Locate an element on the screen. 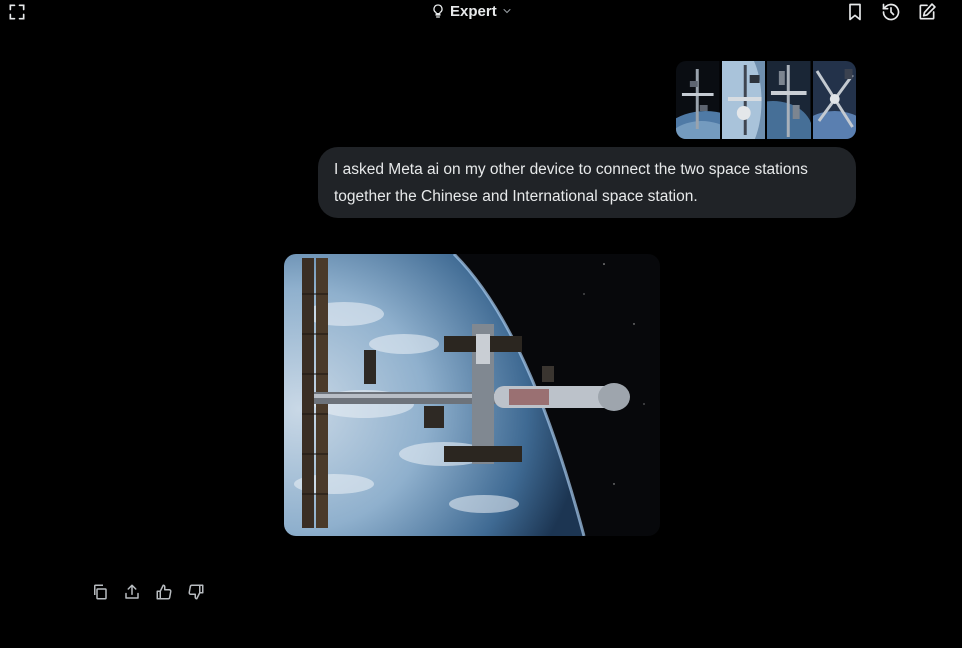  bookmark-icon is located at coordinates (855, 12).